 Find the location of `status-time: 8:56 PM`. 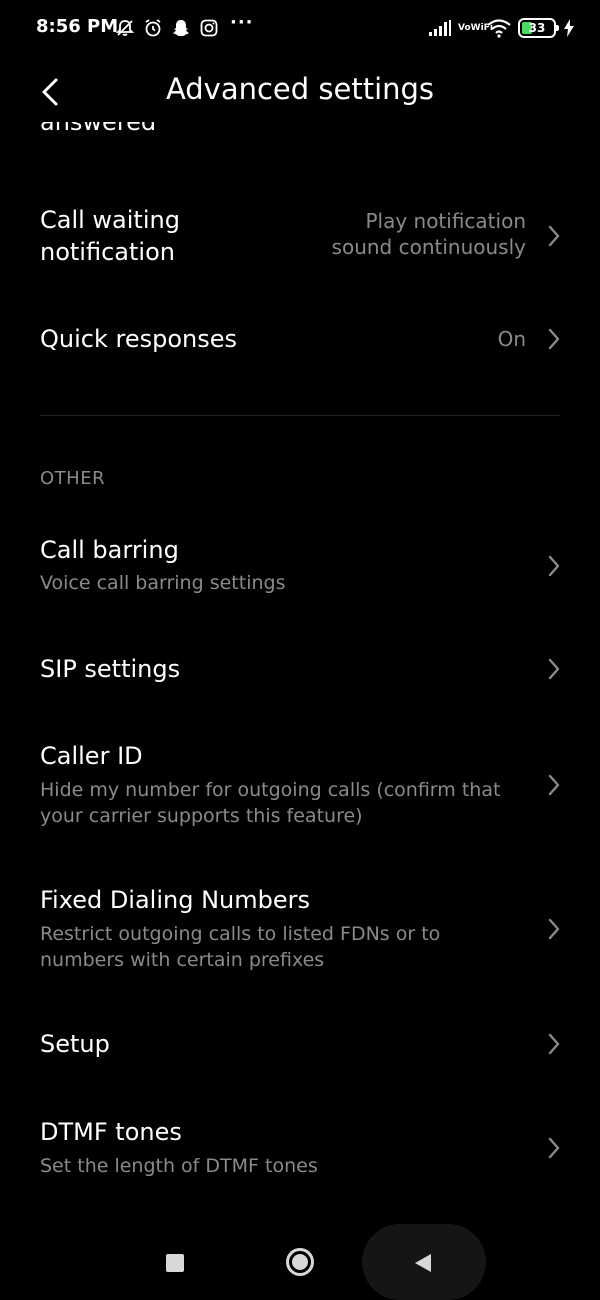

status-time: 8:56 PM is located at coordinates (77, 26).